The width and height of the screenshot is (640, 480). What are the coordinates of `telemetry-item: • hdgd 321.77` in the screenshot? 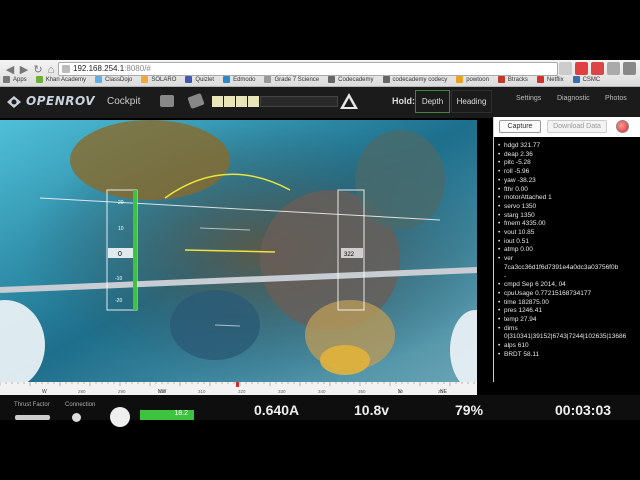 It's located at (569, 146).